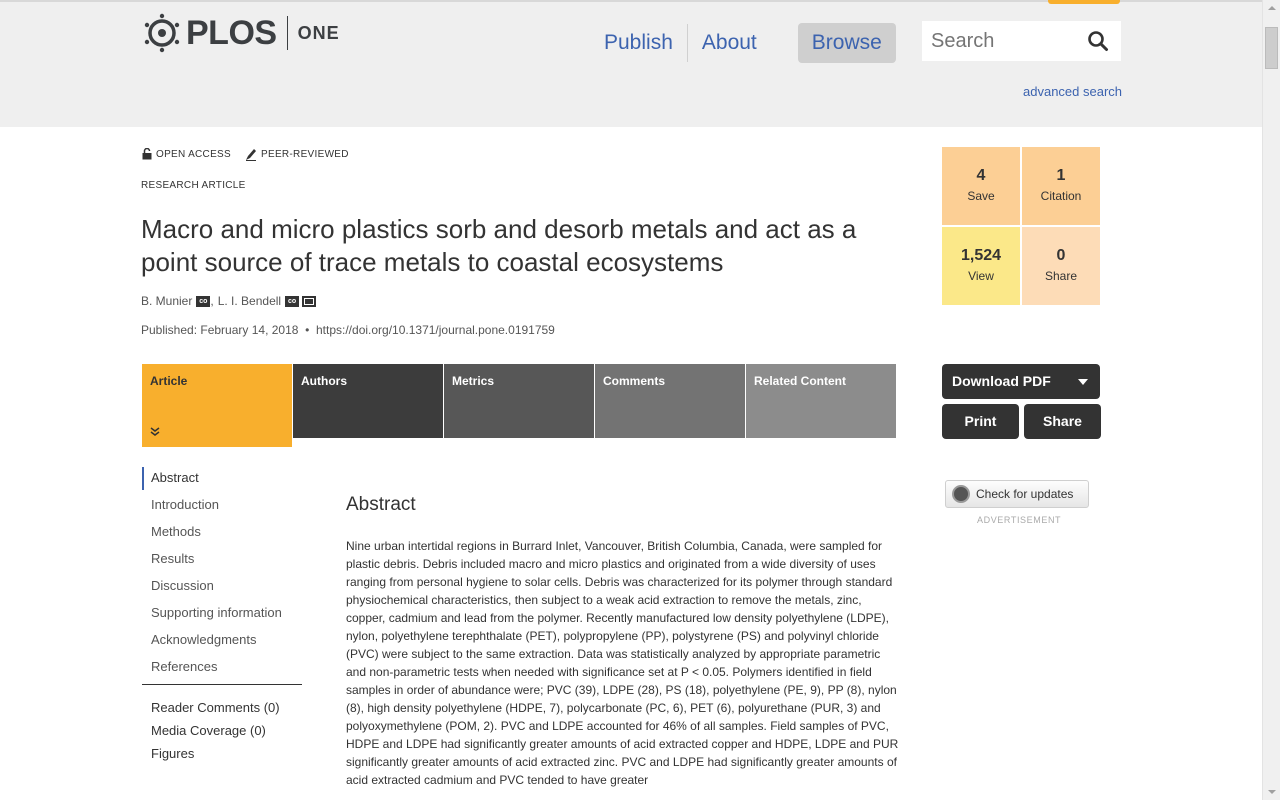 The image size is (1280, 800). What do you see at coordinates (381, 504) in the screenshot?
I see `abstract-heading: Abstract` at bounding box center [381, 504].